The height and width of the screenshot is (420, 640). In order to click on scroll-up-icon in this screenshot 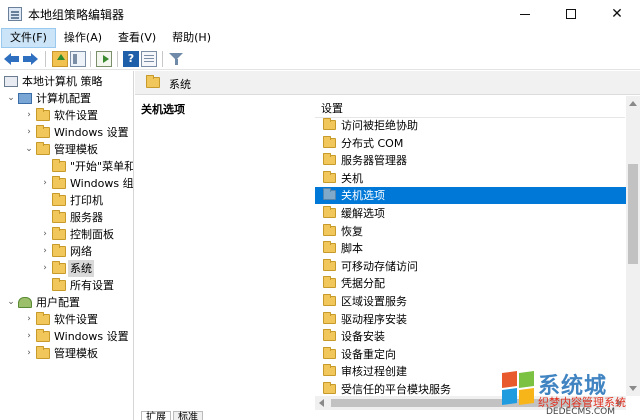, I will do `click(633, 103)`.